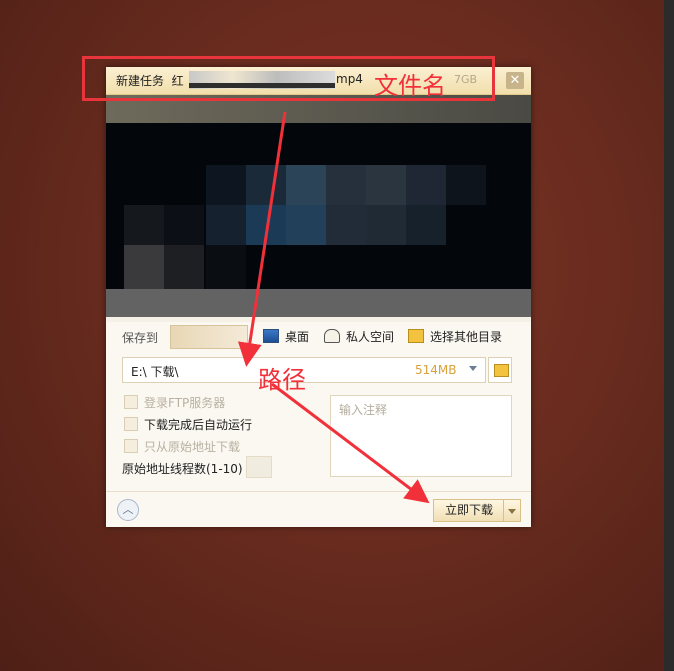  Describe the element at coordinates (350, 443) in the screenshot. I see `arrow-to-download` at that location.